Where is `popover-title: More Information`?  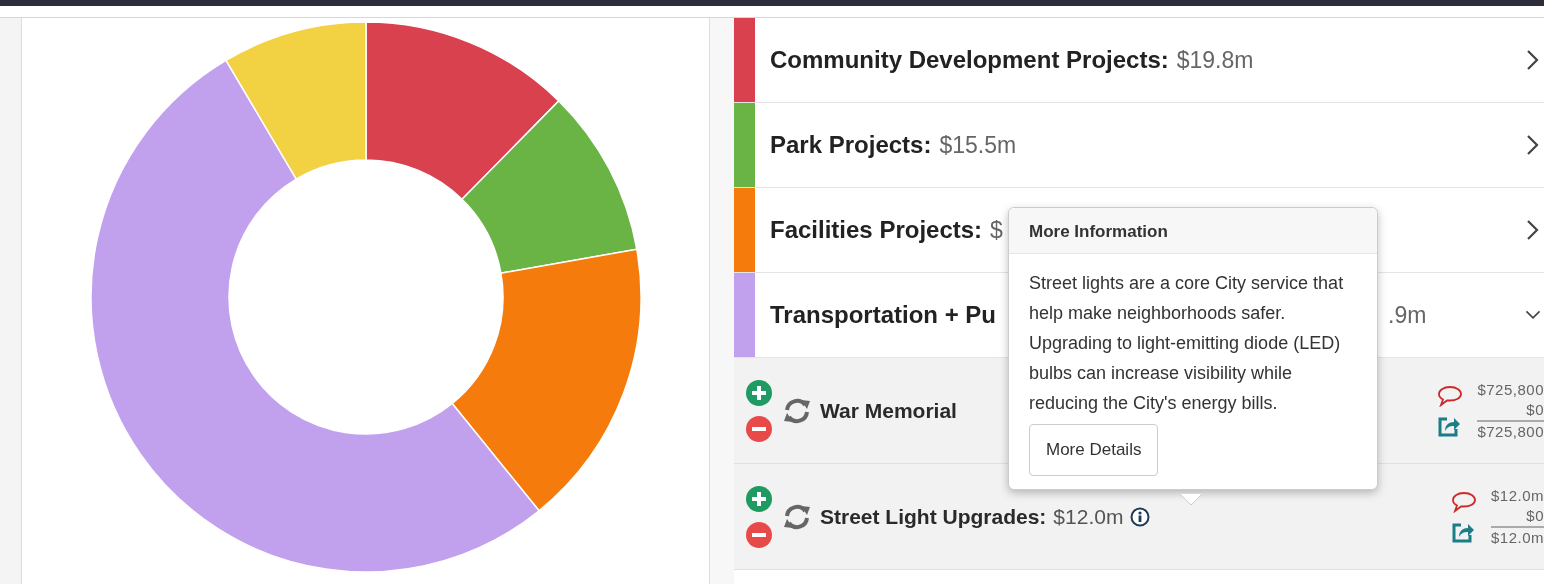
popover-title: More Information is located at coordinates (1193, 231).